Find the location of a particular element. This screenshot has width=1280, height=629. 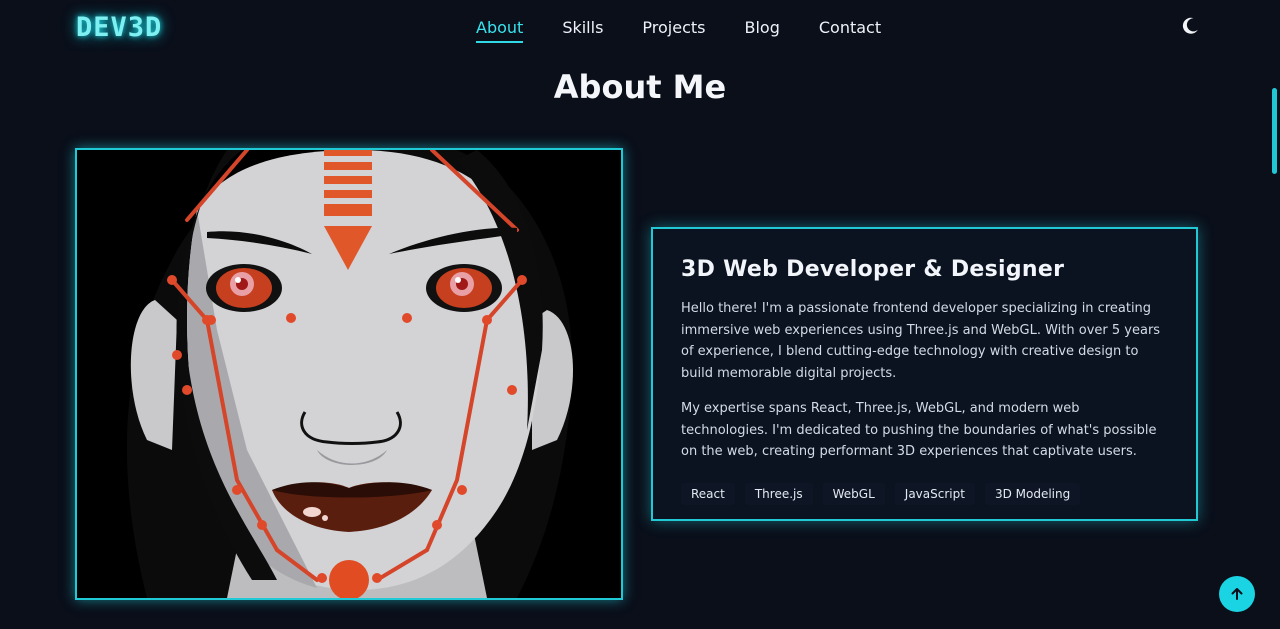

section-title: About Me is located at coordinates (640, 87).